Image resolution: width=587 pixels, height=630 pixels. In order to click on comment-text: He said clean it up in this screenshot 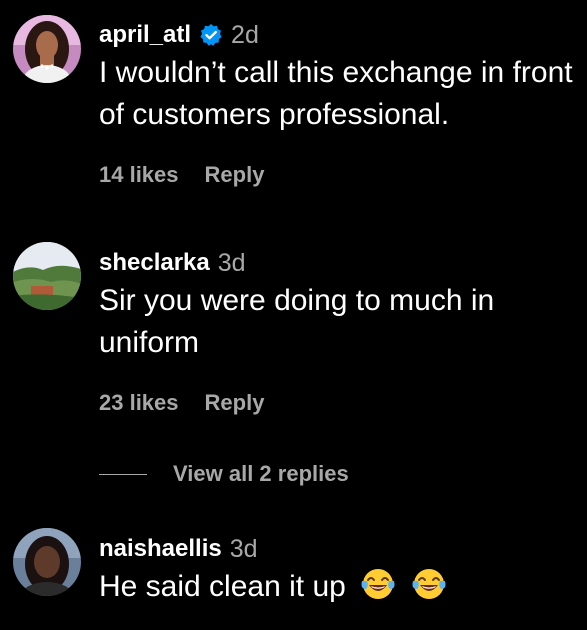, I will do `click(340, 587)`.